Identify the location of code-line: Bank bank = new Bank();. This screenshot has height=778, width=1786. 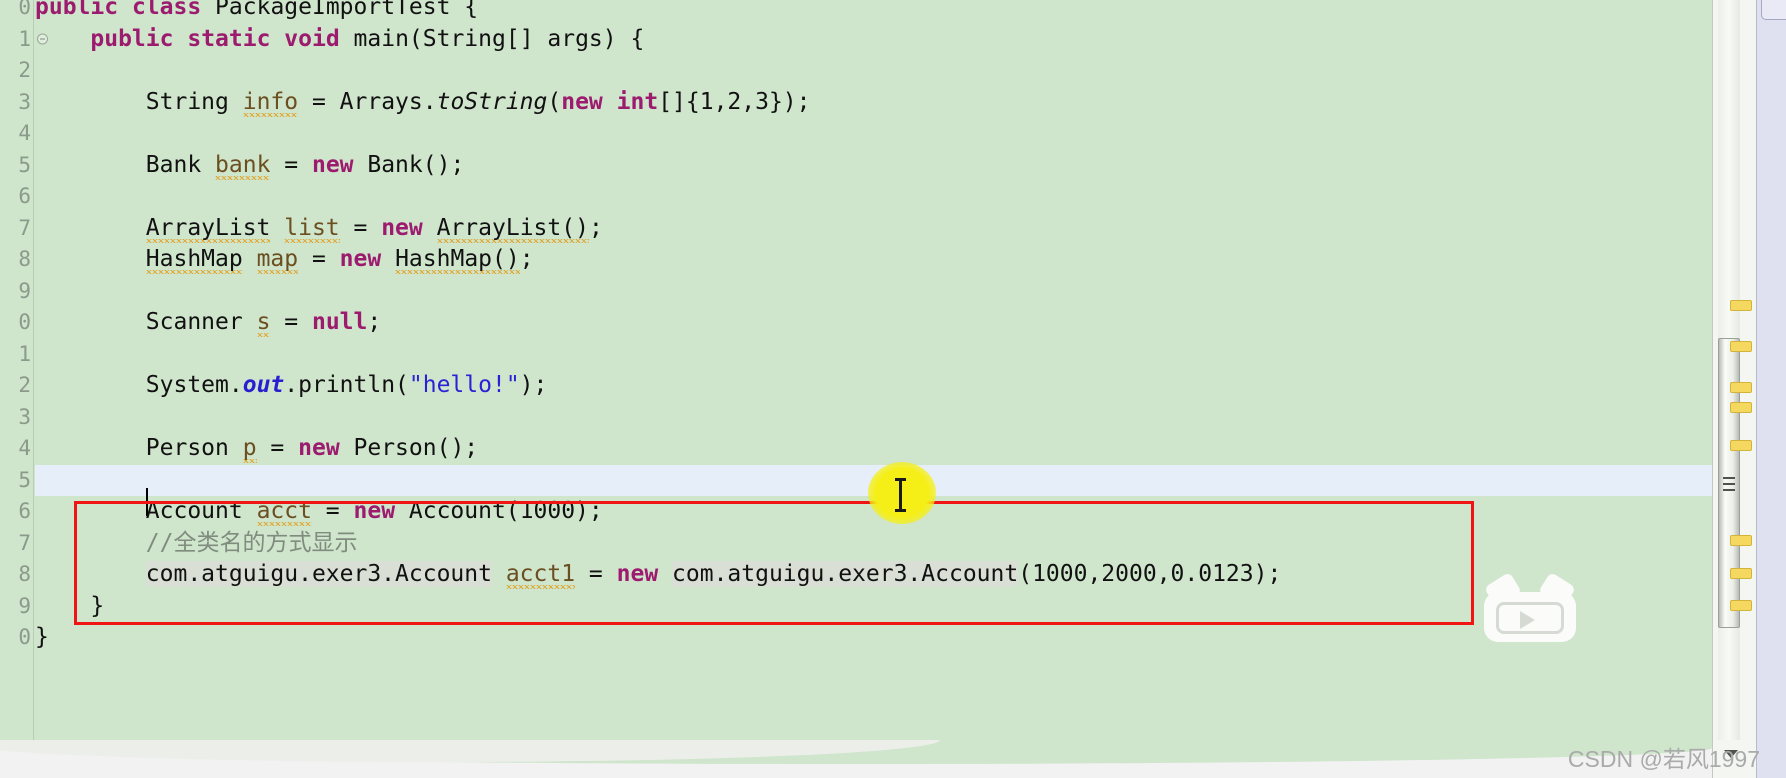
(873, 166).